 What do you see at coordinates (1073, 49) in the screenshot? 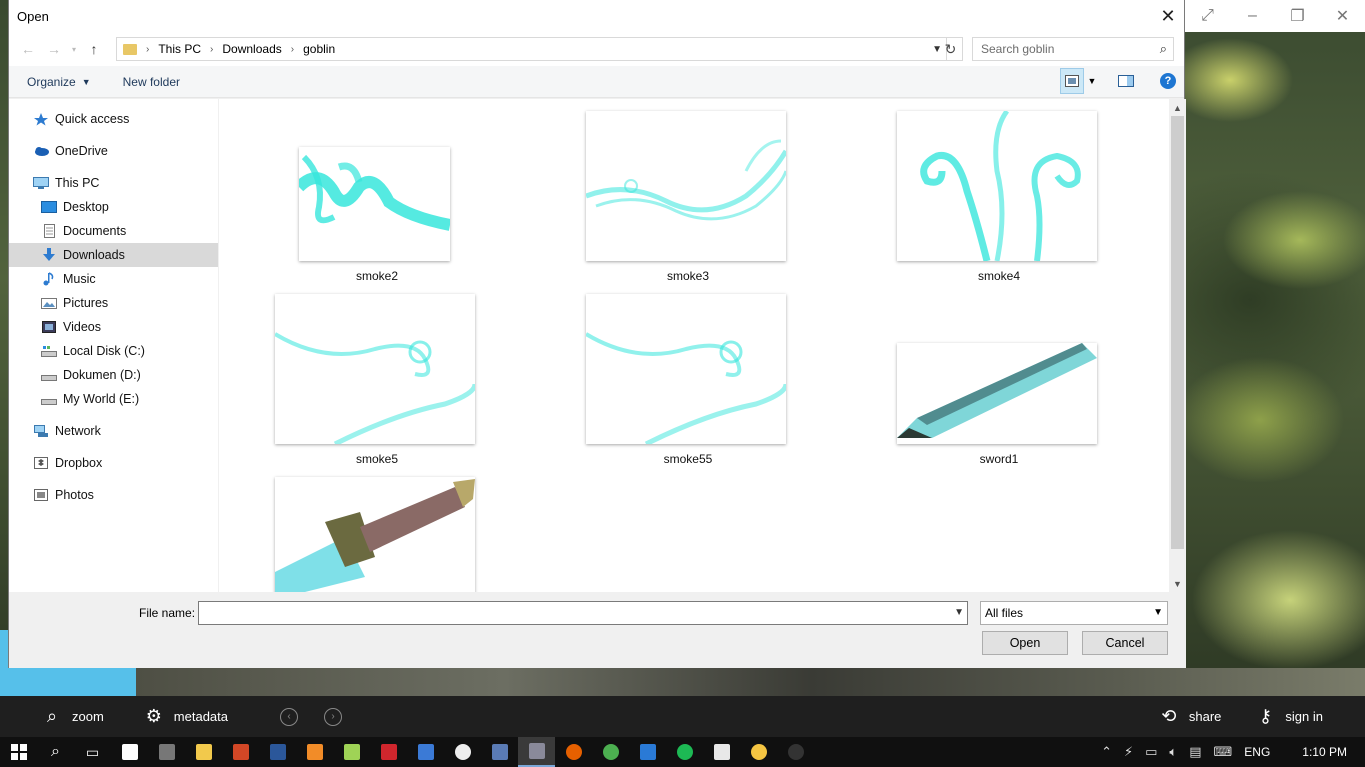
I see `search-input: Search goblin ⌕` at bounding box center [1073, 49].